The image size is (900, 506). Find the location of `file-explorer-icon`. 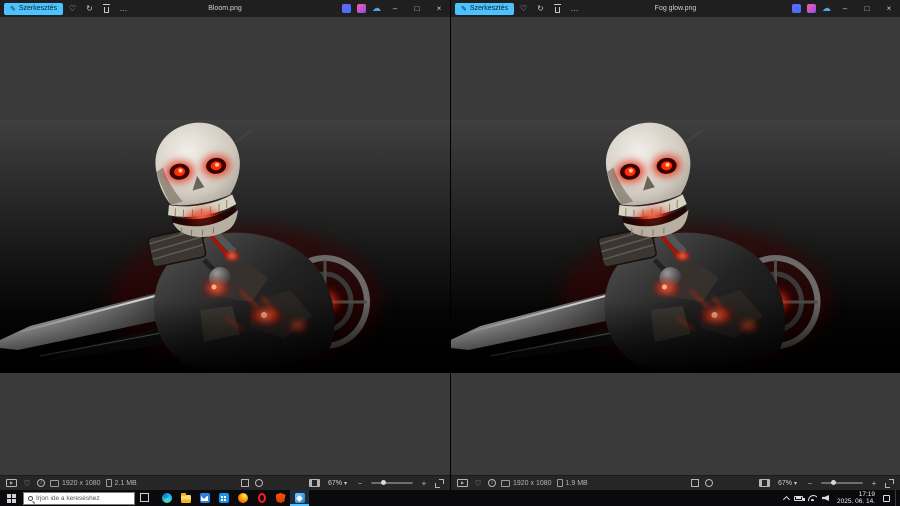

file-explorer-icon is located at coordinates (185, 498).